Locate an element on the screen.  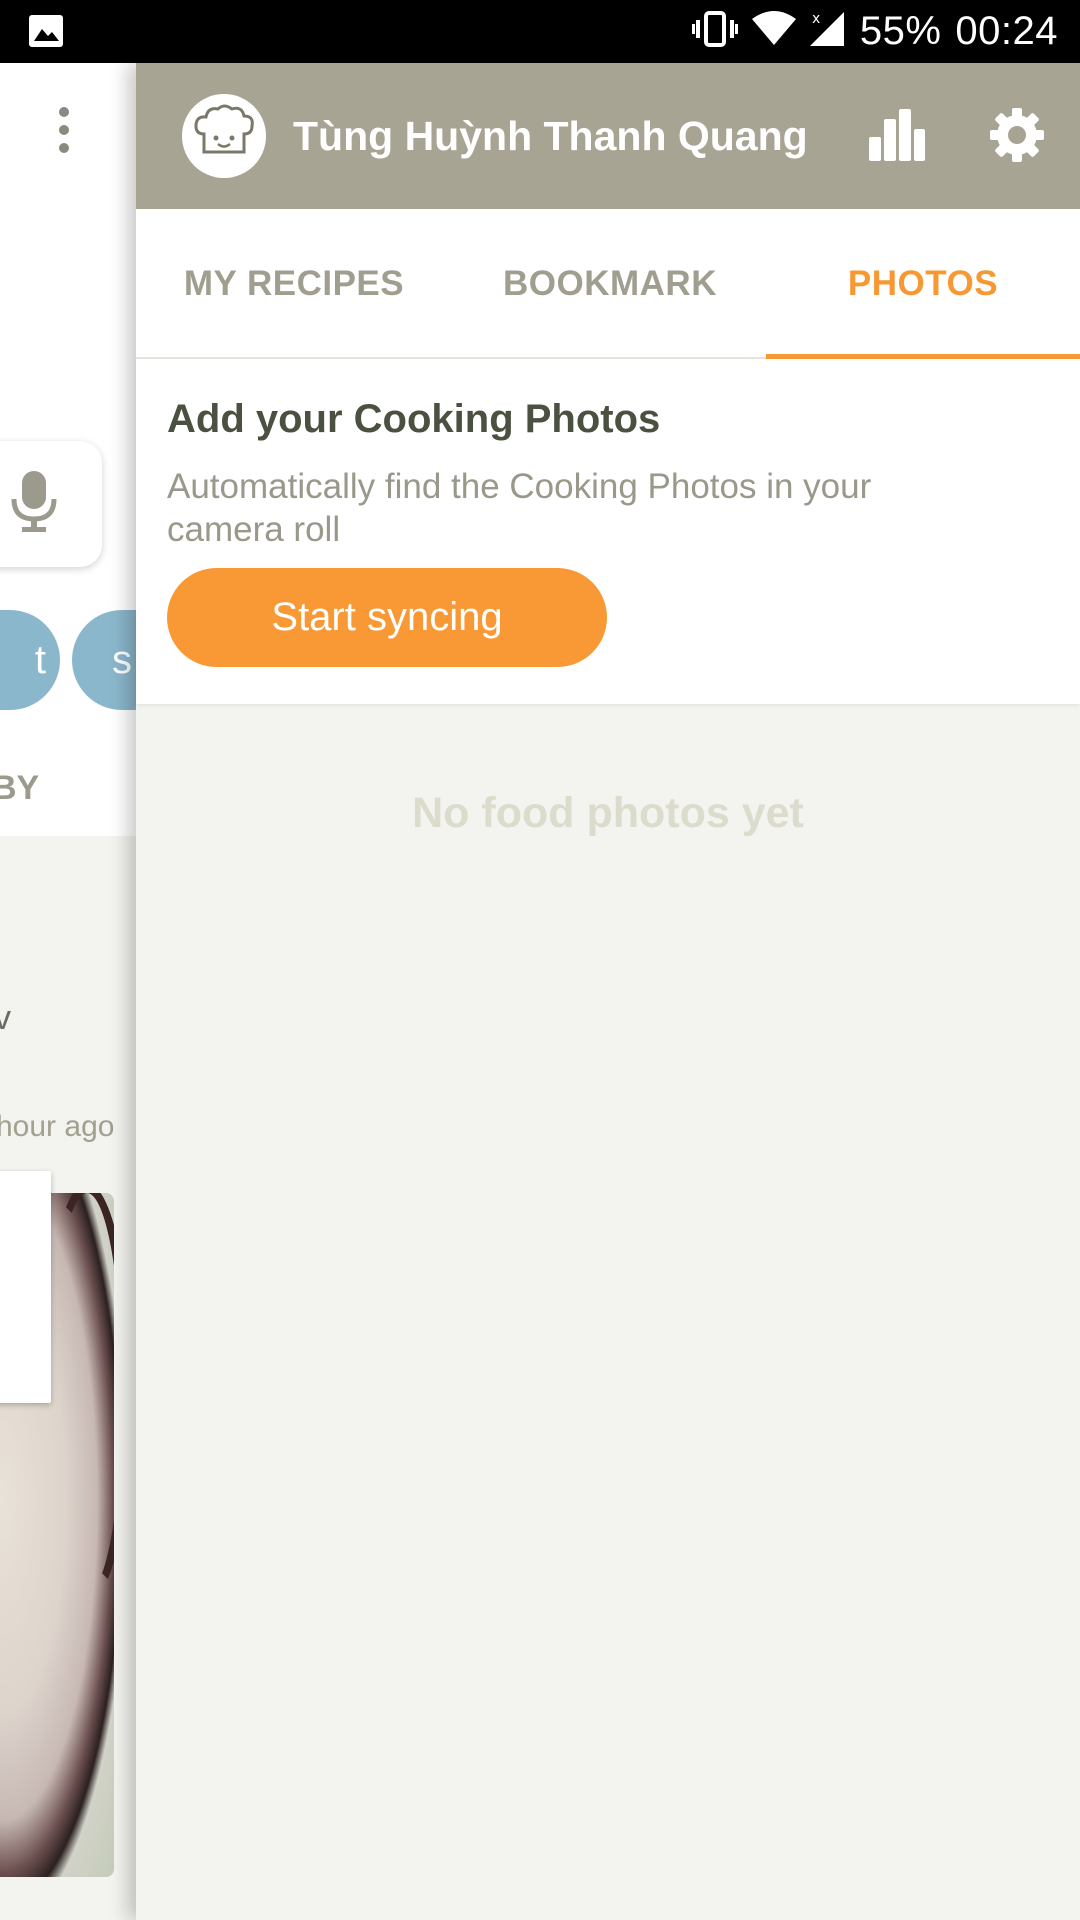
signal-icon: x is located at coordinates (827, 31).